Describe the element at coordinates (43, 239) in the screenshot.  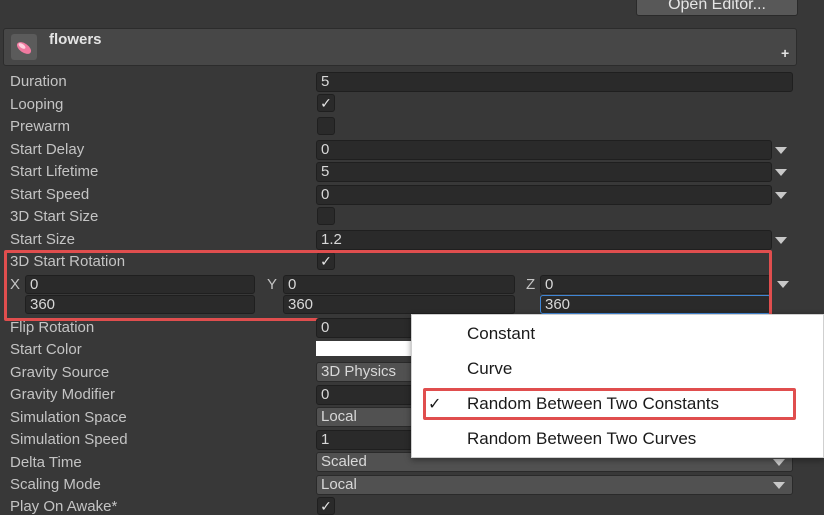
I see `start-size-label: Start Size` at that location.